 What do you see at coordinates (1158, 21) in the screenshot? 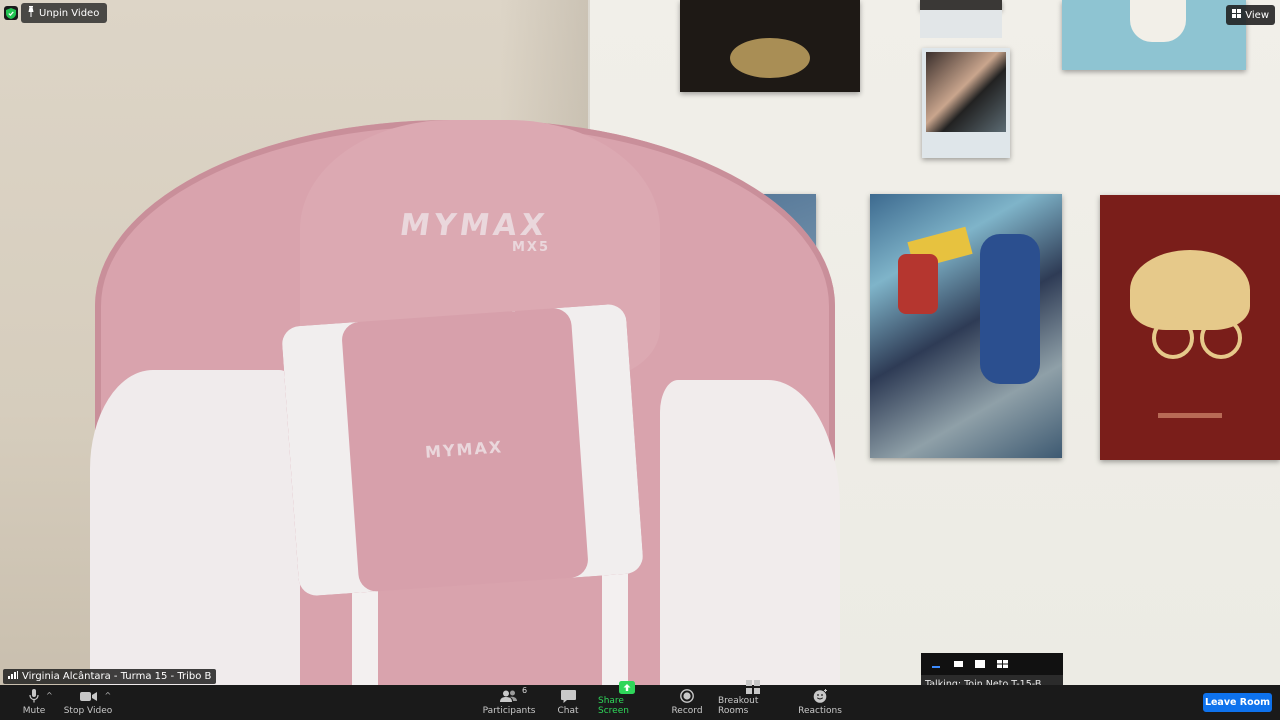
I see `cup-shape` at bounding box center [1158, 21].